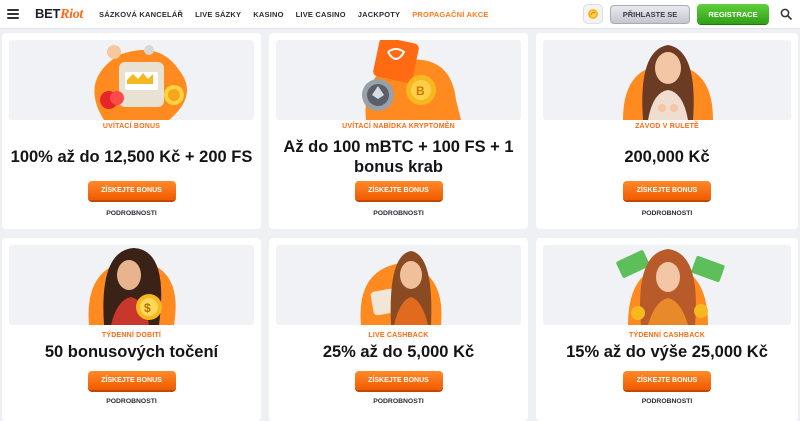  Describe the element at coordinates (131, 80) in the screenshot. I see `slot-machine-crown-icon` at that location.